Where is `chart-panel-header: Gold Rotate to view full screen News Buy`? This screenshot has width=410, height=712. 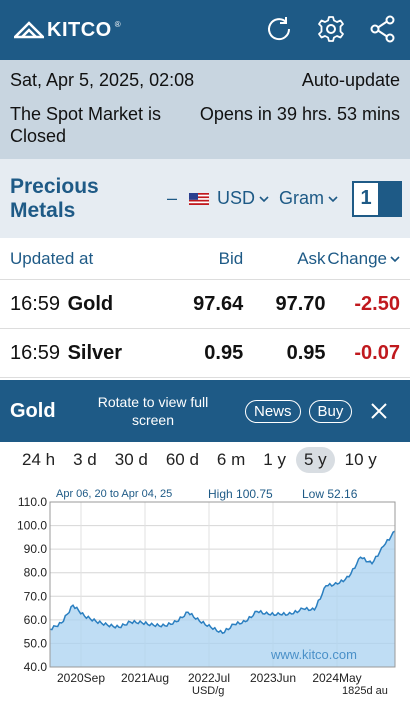 chart-panel-header: Gold Rotate to view full screen News Buy is located at coordinates (205, 411).